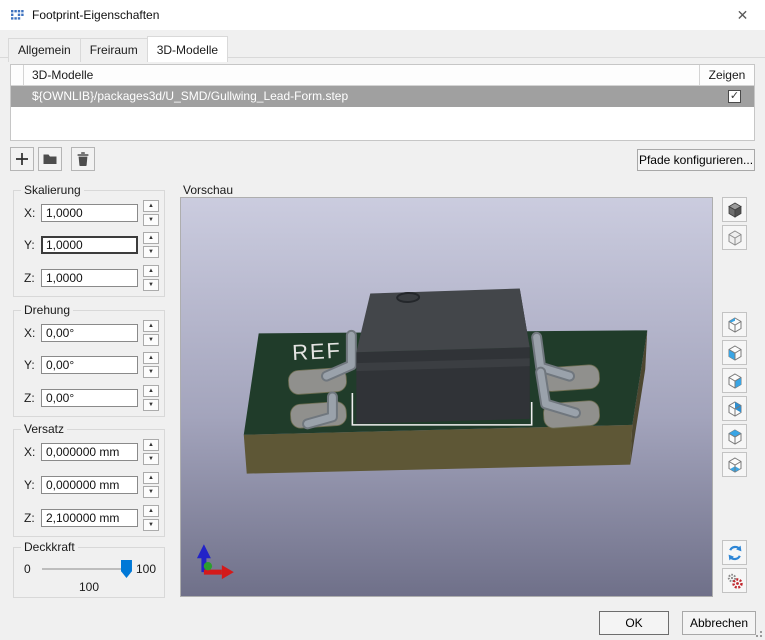  Describe the element at coordinates (17, 75) in the screenshot. I see `row-stub-header` at that location.